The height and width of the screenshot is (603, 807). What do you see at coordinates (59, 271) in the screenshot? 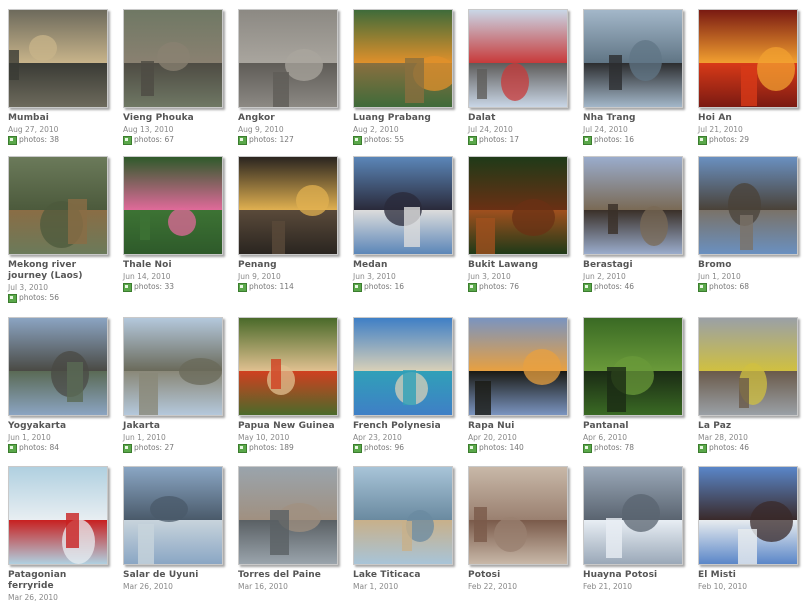
I see `album-title: Mekong river journey (Laos)` at bounding box center [59, 271].